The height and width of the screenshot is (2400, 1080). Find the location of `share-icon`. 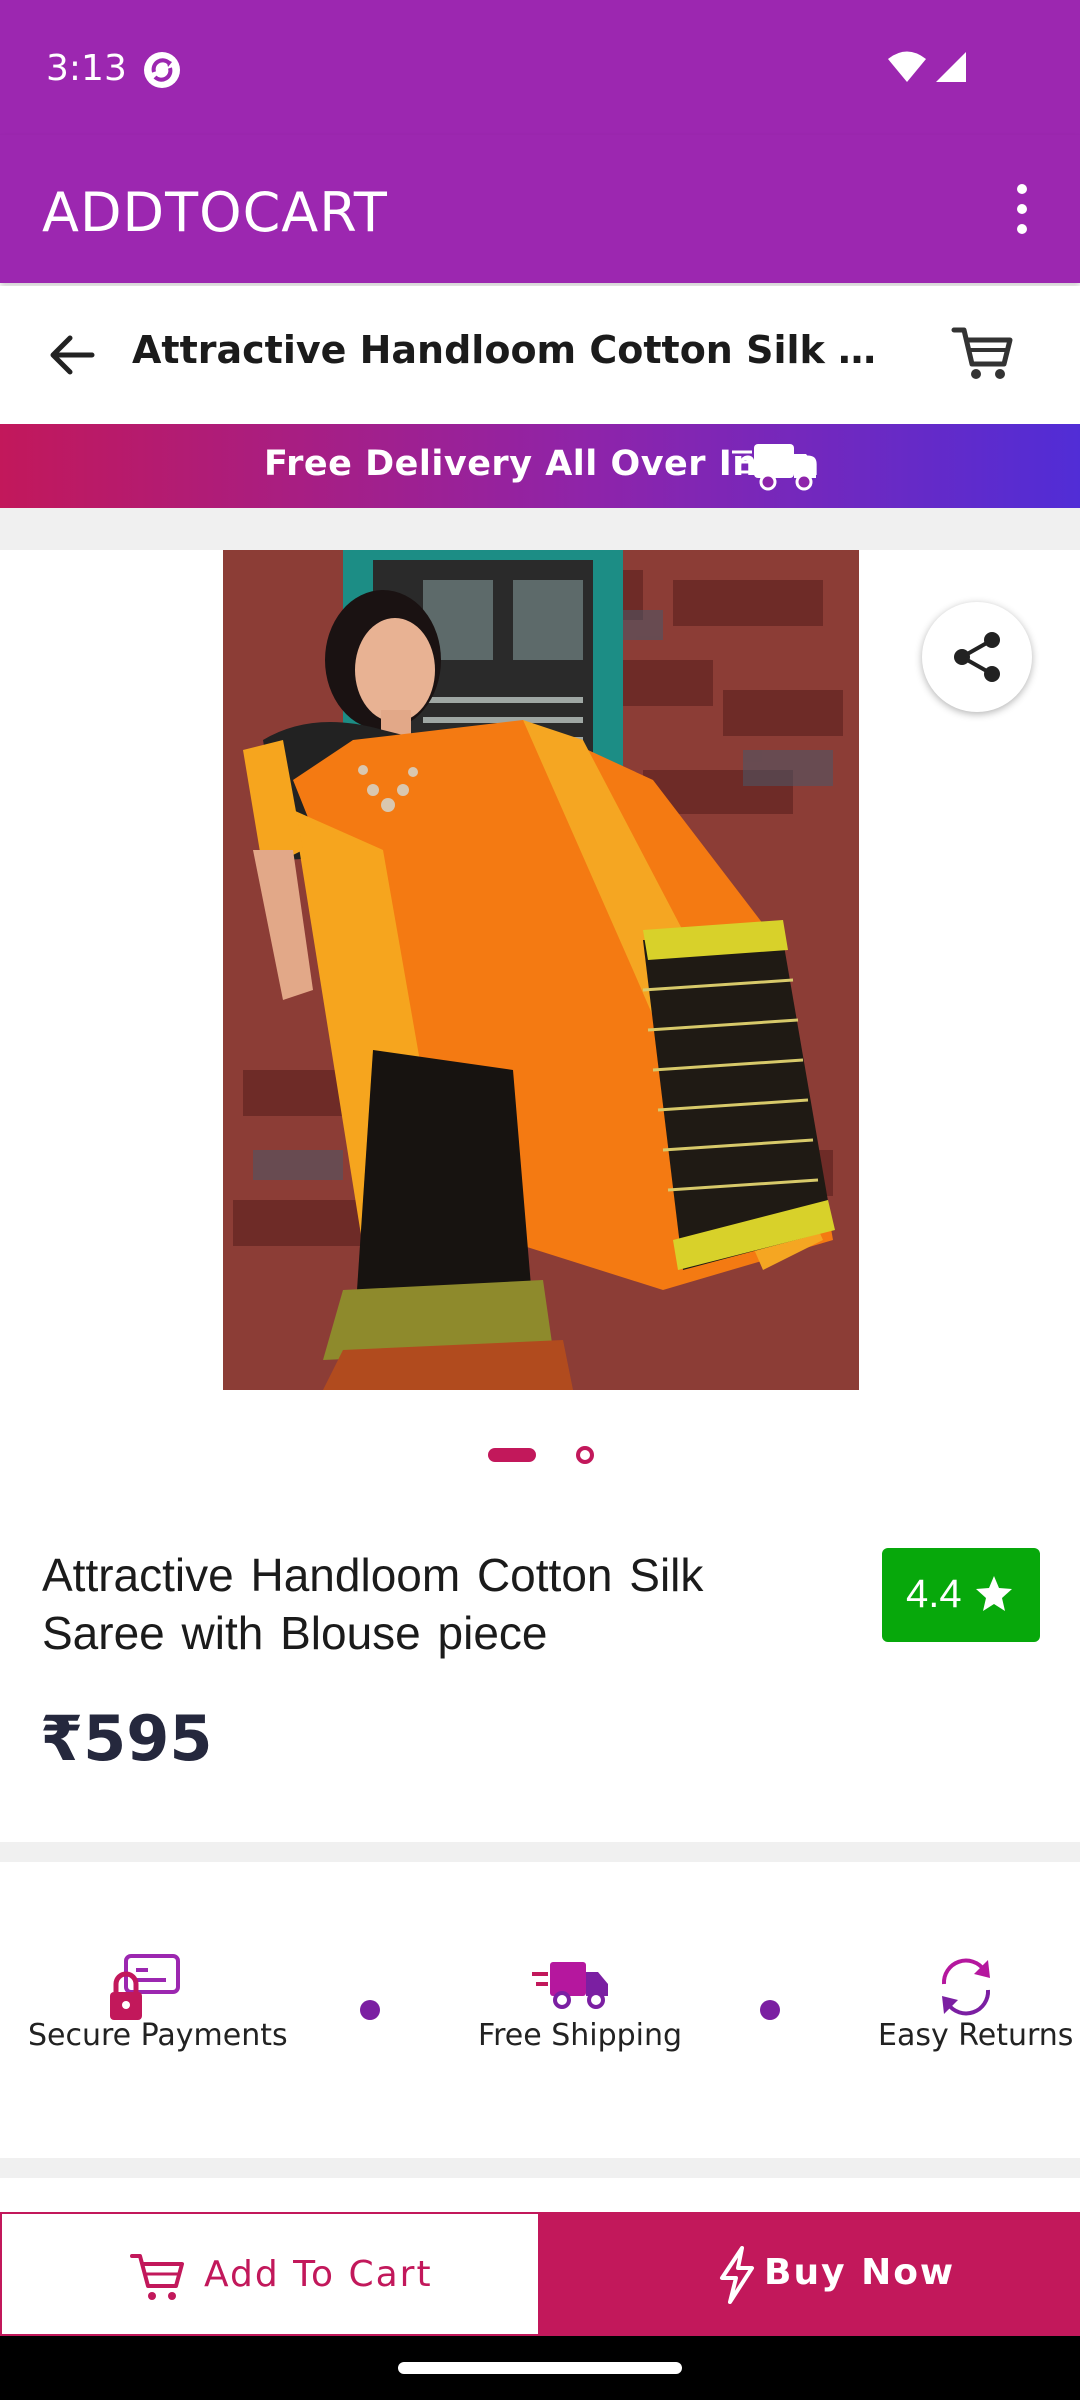

share-icon is located at coordinates (977, 657).